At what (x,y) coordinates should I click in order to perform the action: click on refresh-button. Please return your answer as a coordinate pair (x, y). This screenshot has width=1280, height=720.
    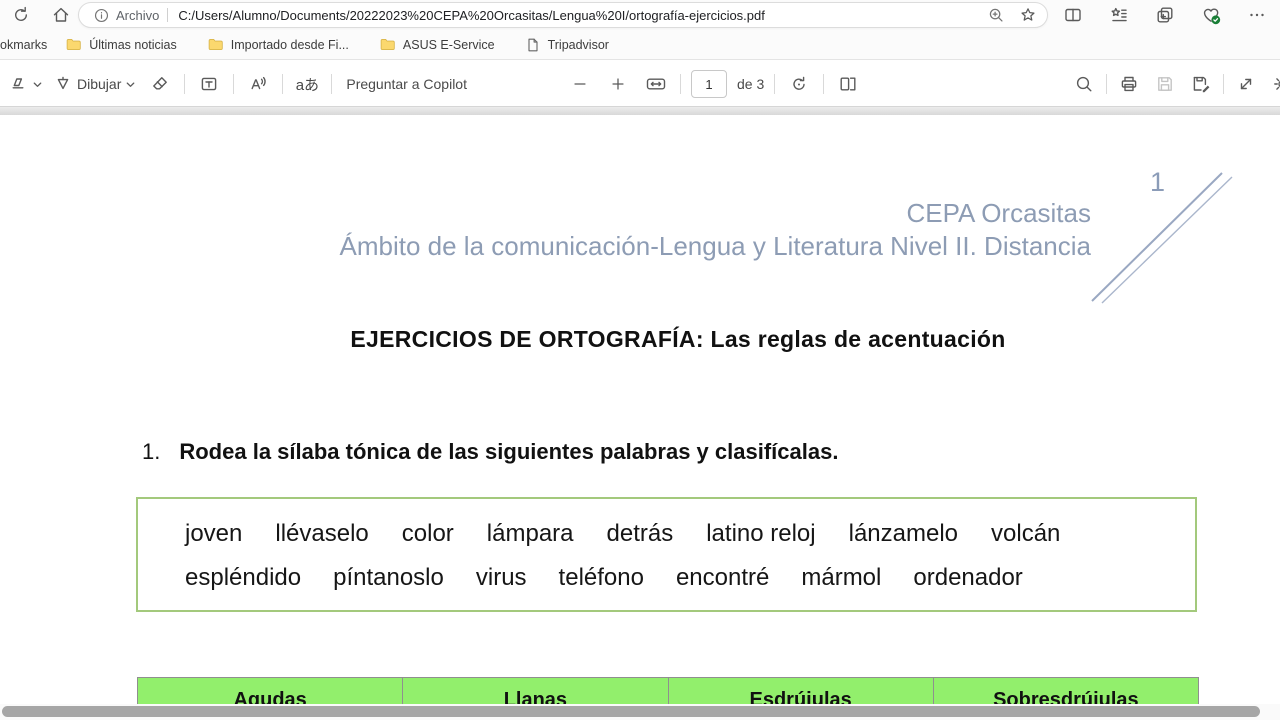
    Looking at the image, I should click on (21, 15).